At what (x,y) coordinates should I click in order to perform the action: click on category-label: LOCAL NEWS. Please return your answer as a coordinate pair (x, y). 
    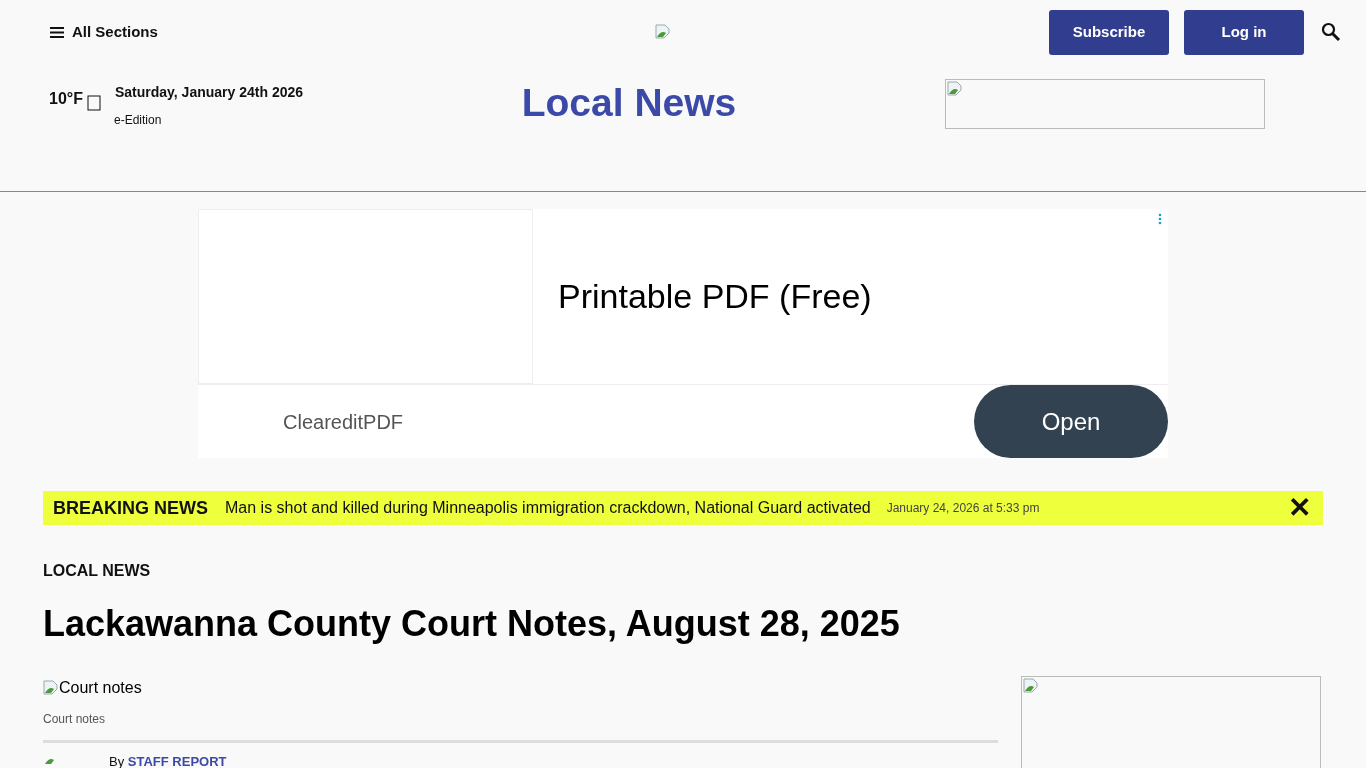
    Looking at the image, I should click on (97, 571).